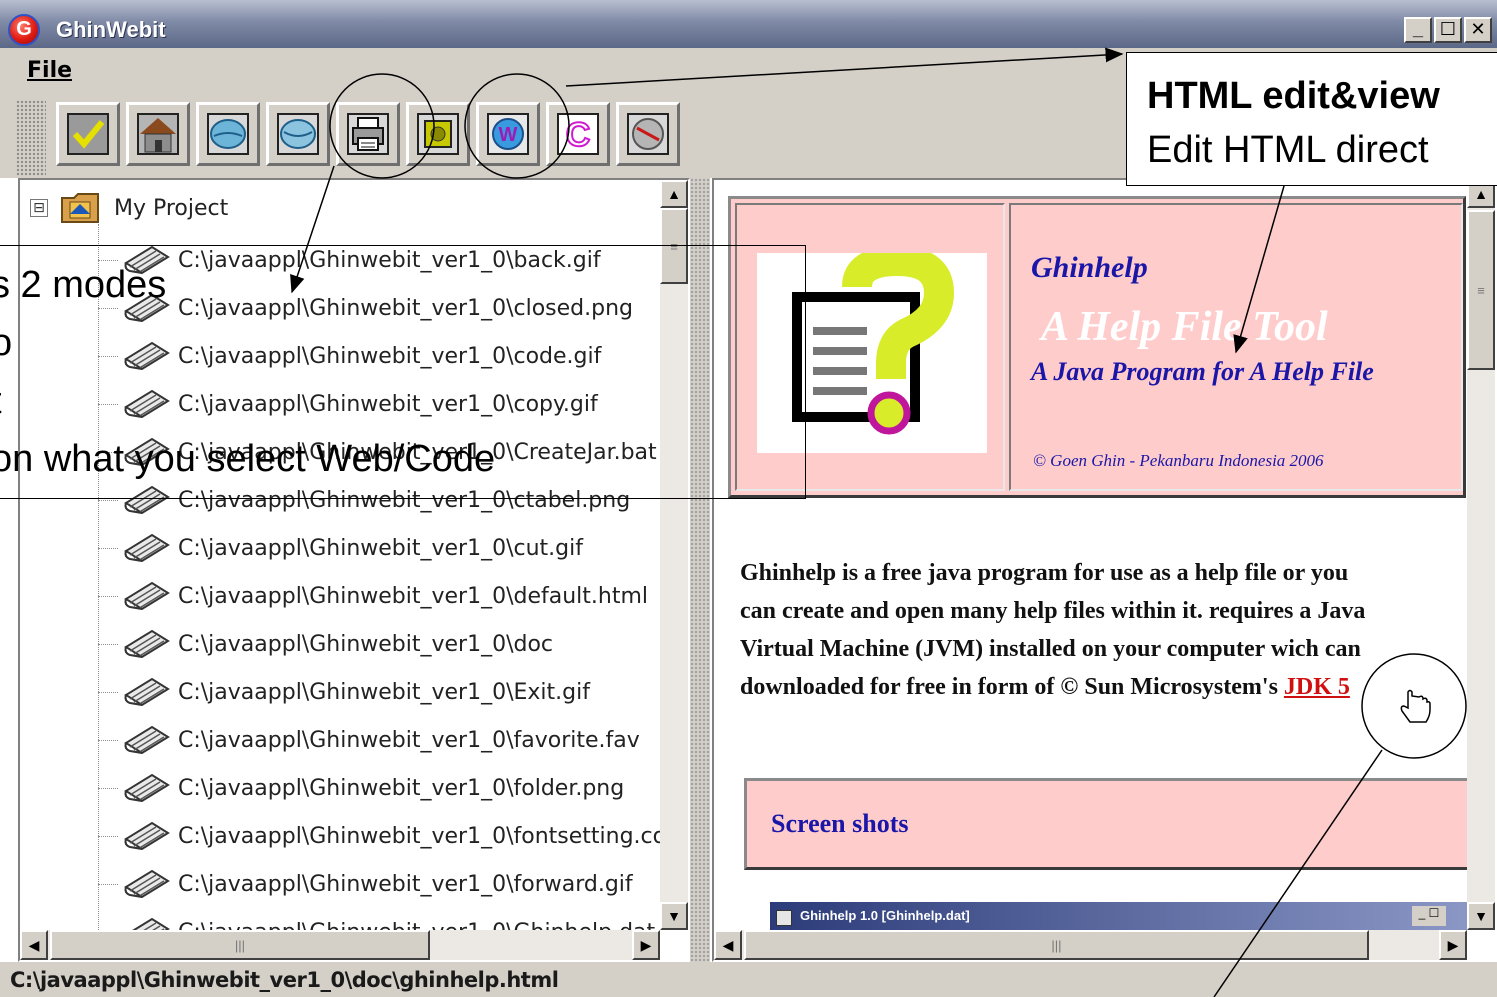 This screenshot has height=997, width=1497. What do you see at coordinates (885, 915) in the screenshot?
I see `preview-title: Ghinhelp 1.0 [Ghinhelp.dat]` at bounding box center [885, 915].